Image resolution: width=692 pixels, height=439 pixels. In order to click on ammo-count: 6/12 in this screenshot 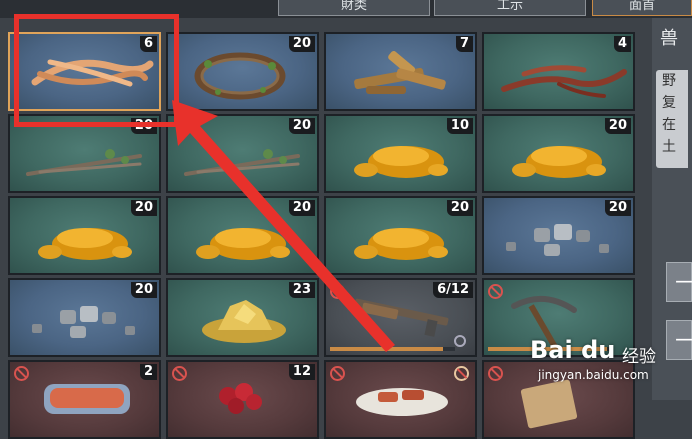, I will do `click(453, 290)`.